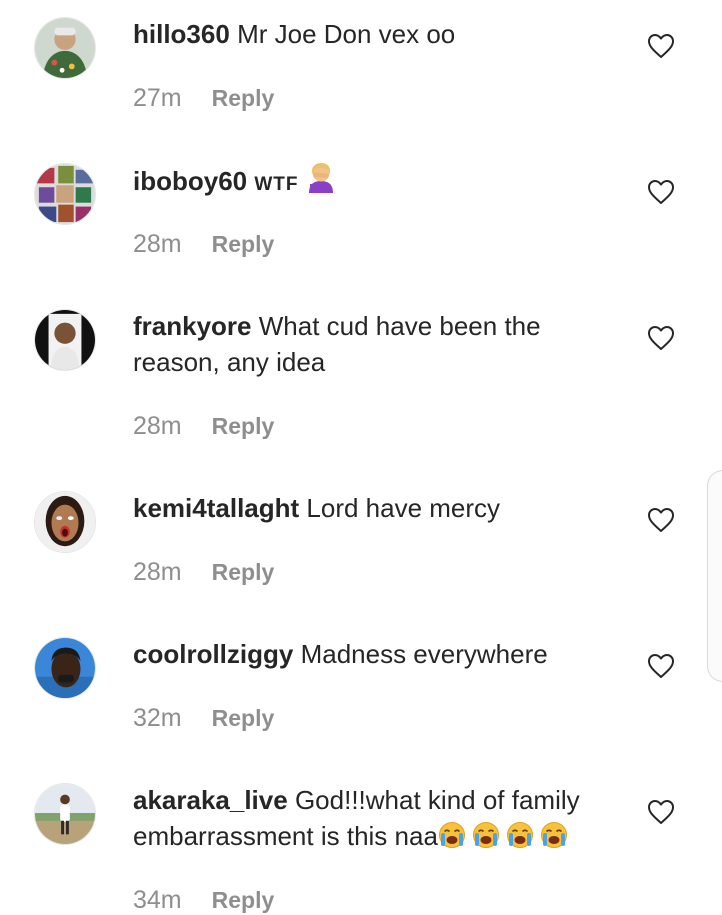 This screenshot has height=915, width=722. What do you see at coordinates (276, 184) in the screenshot?
I see `comment-body: WTF` at bounding box center [276, 184].